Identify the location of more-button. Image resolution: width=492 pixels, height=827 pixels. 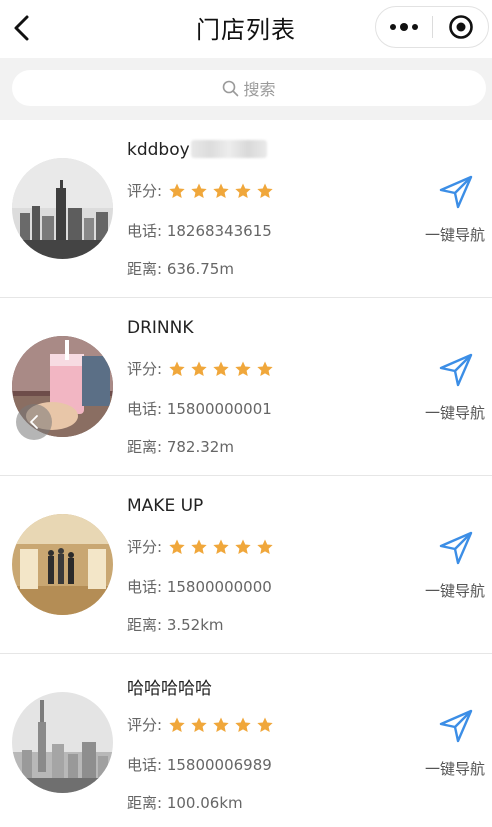
(404, 27).